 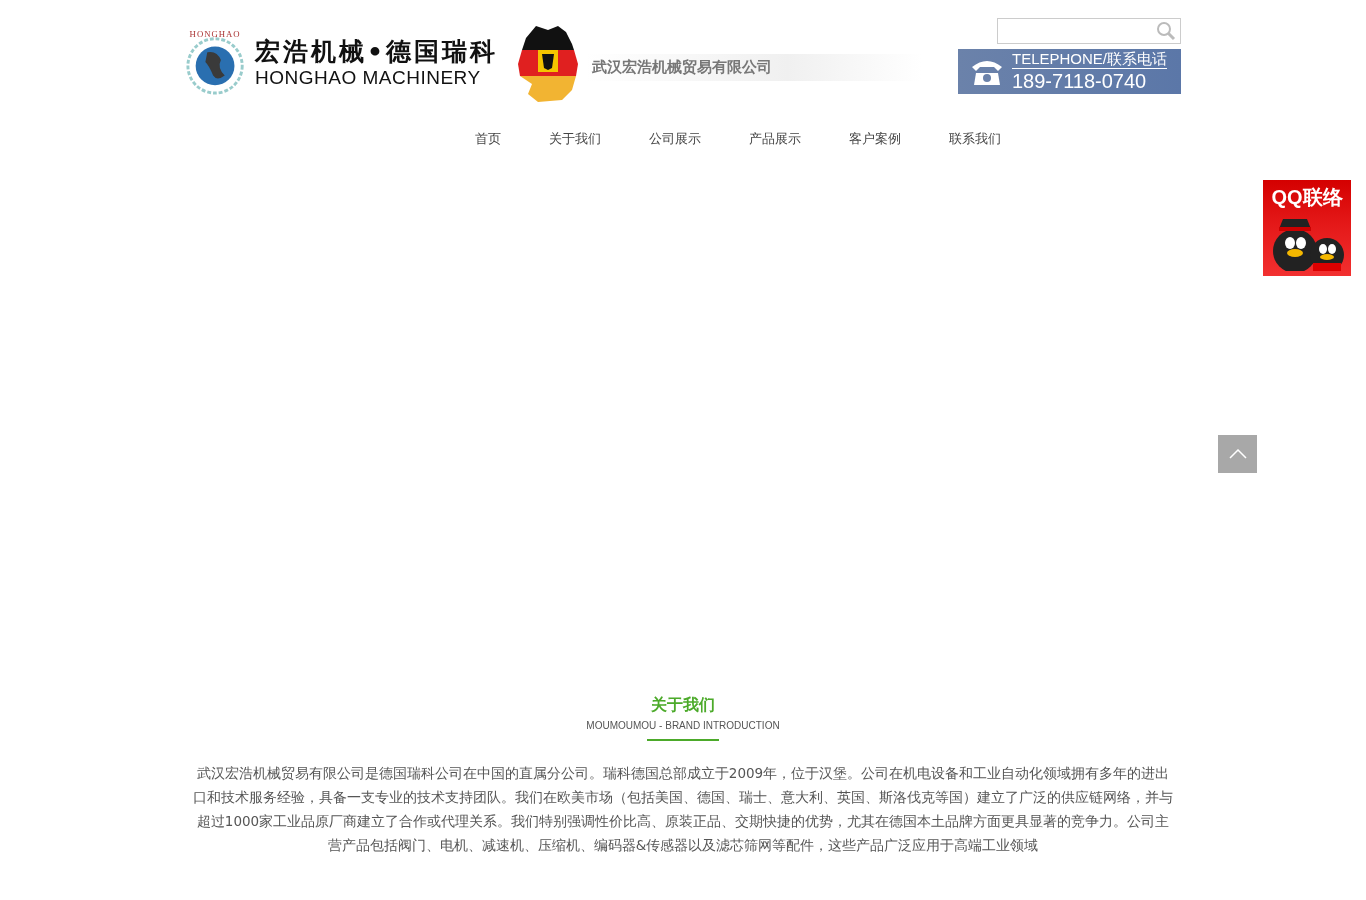 I want to click on nav-link: 首页, so click(x=488, y=139).